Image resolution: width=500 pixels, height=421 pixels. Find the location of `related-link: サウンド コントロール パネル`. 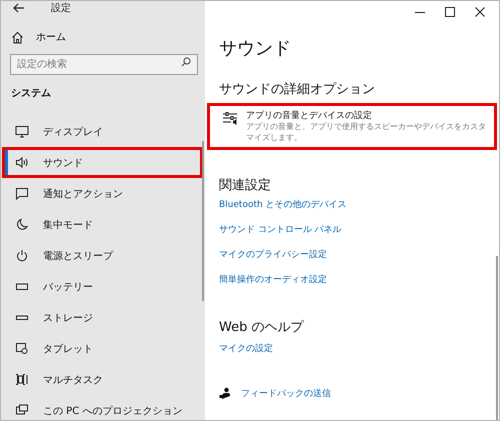

related-link: サウンド コントロール パネル is located at coordinates (280, 235).